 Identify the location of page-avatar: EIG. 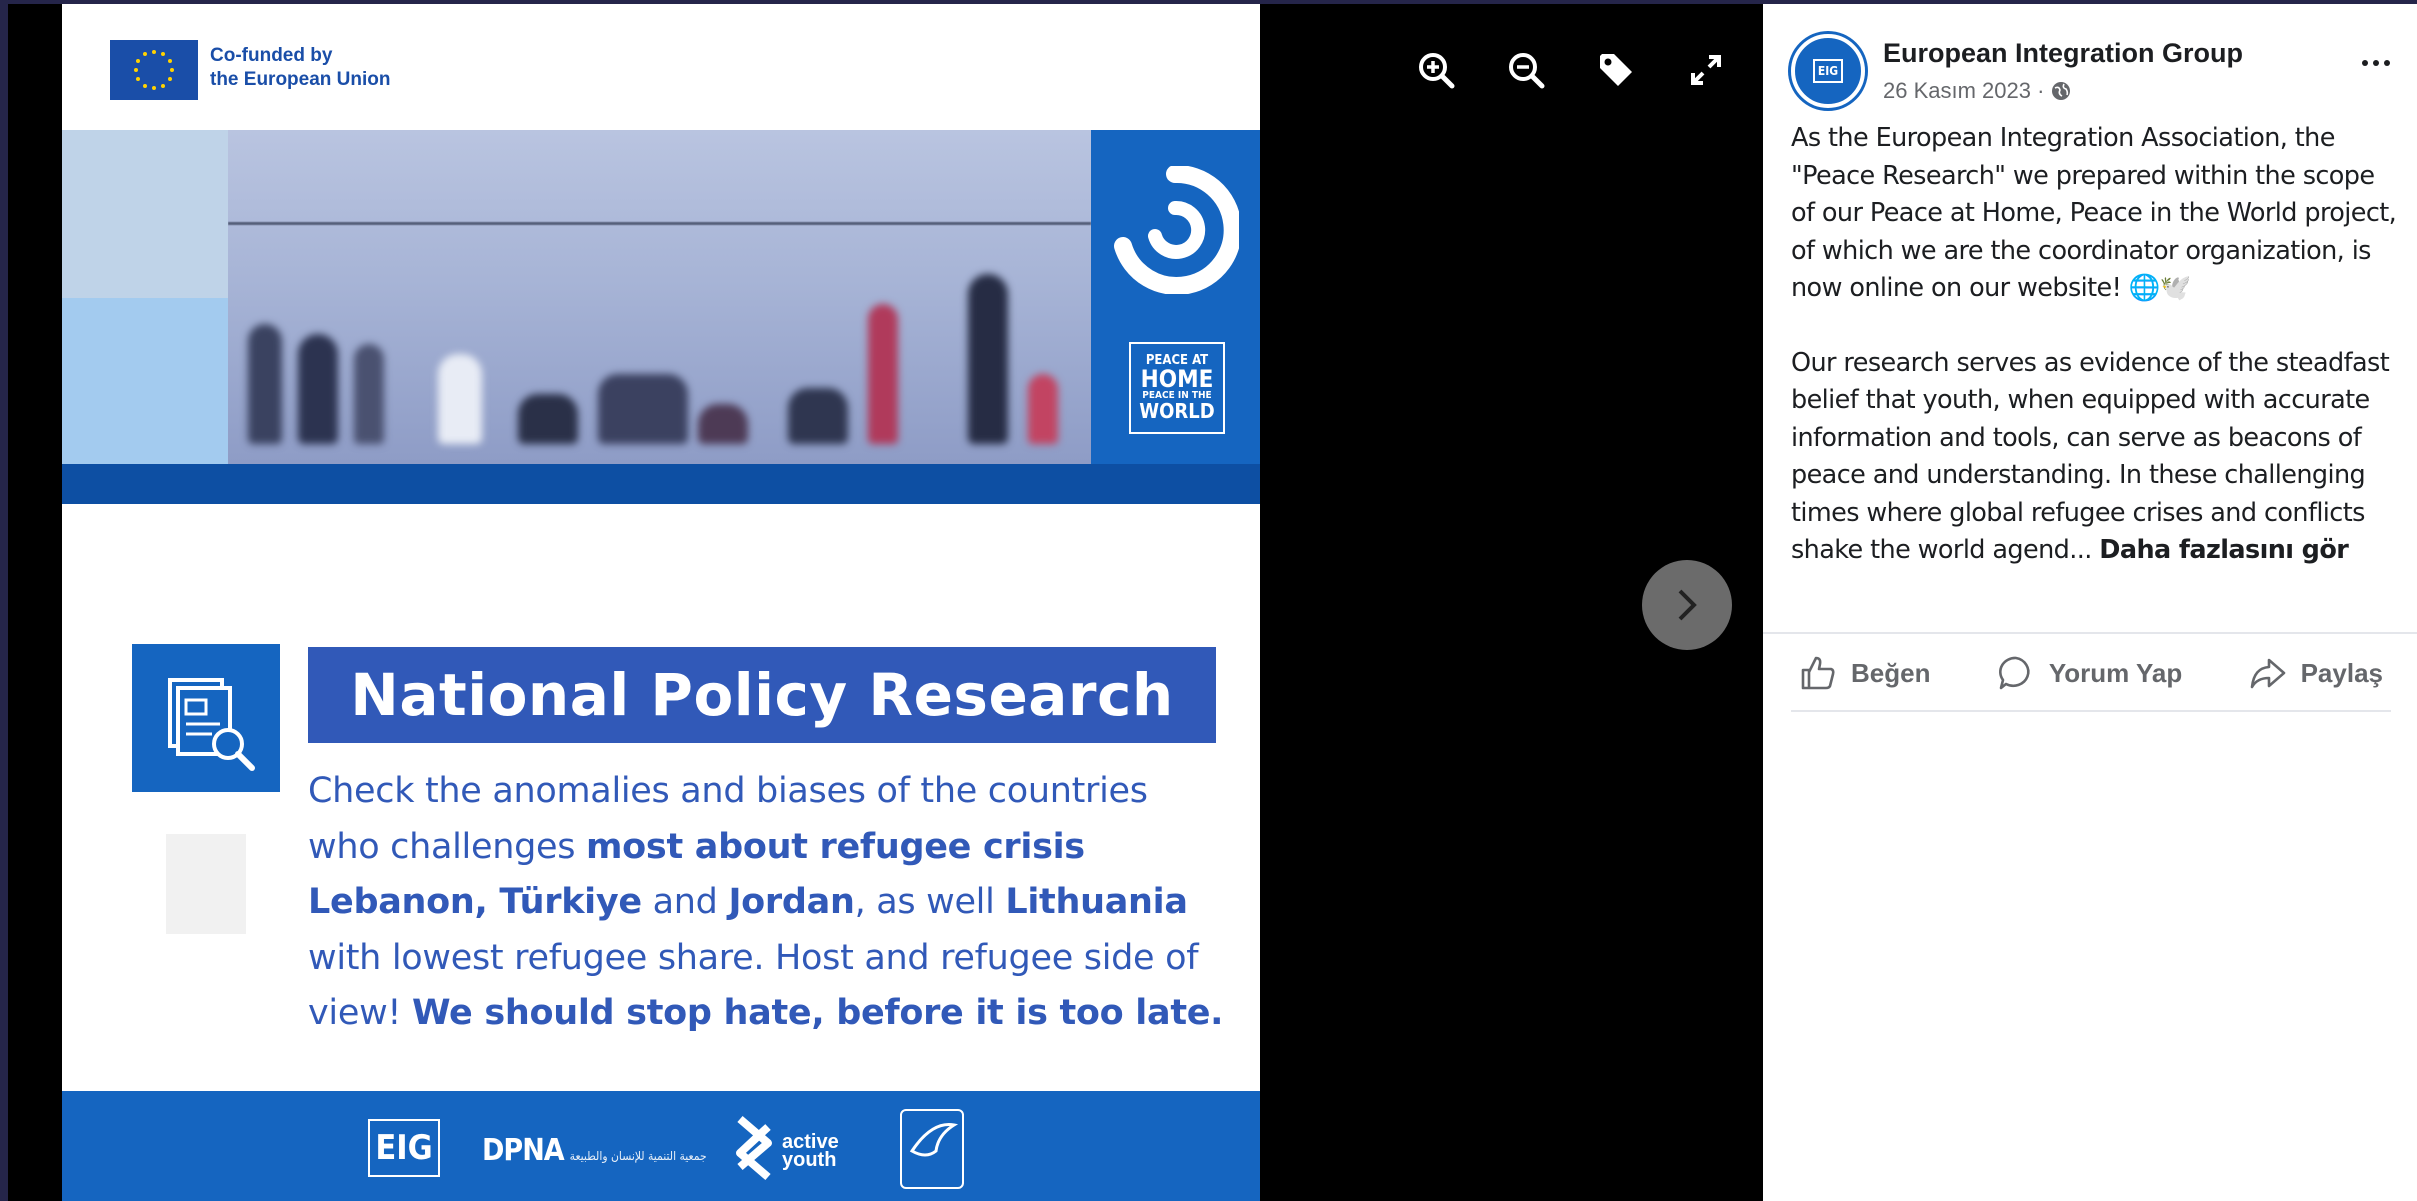
(1828, 71).